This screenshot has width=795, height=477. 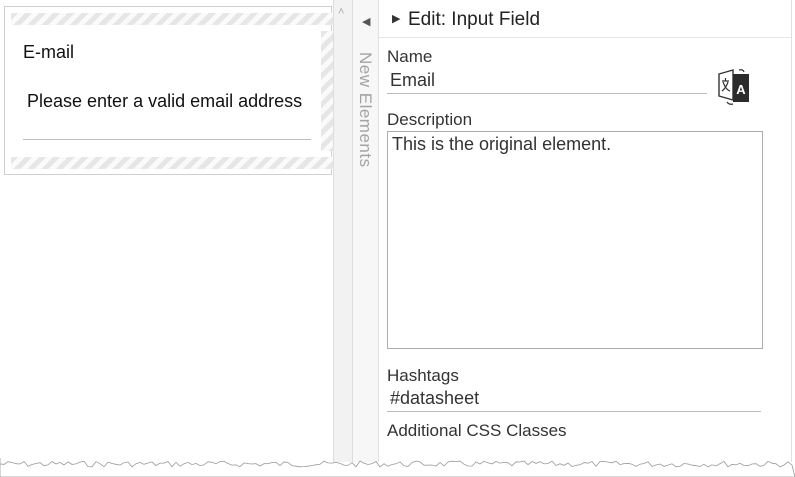 What do you see at coordinates (366, 21) in the screenshot?
I see `collapse-left-icon: ◀` at bounding box center [366, 21].